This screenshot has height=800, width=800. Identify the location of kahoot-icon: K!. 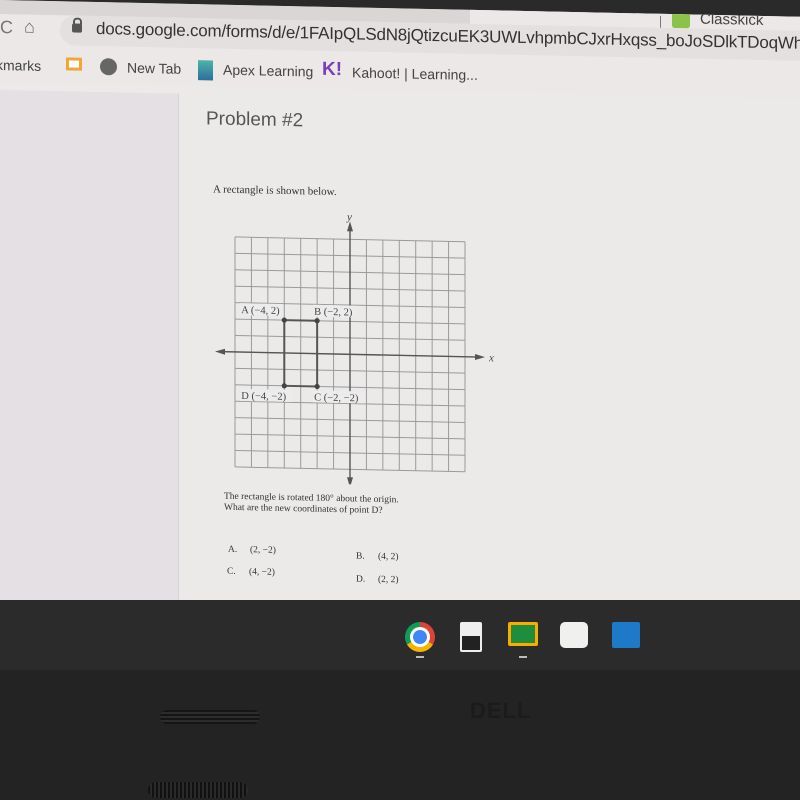
(332, 69).